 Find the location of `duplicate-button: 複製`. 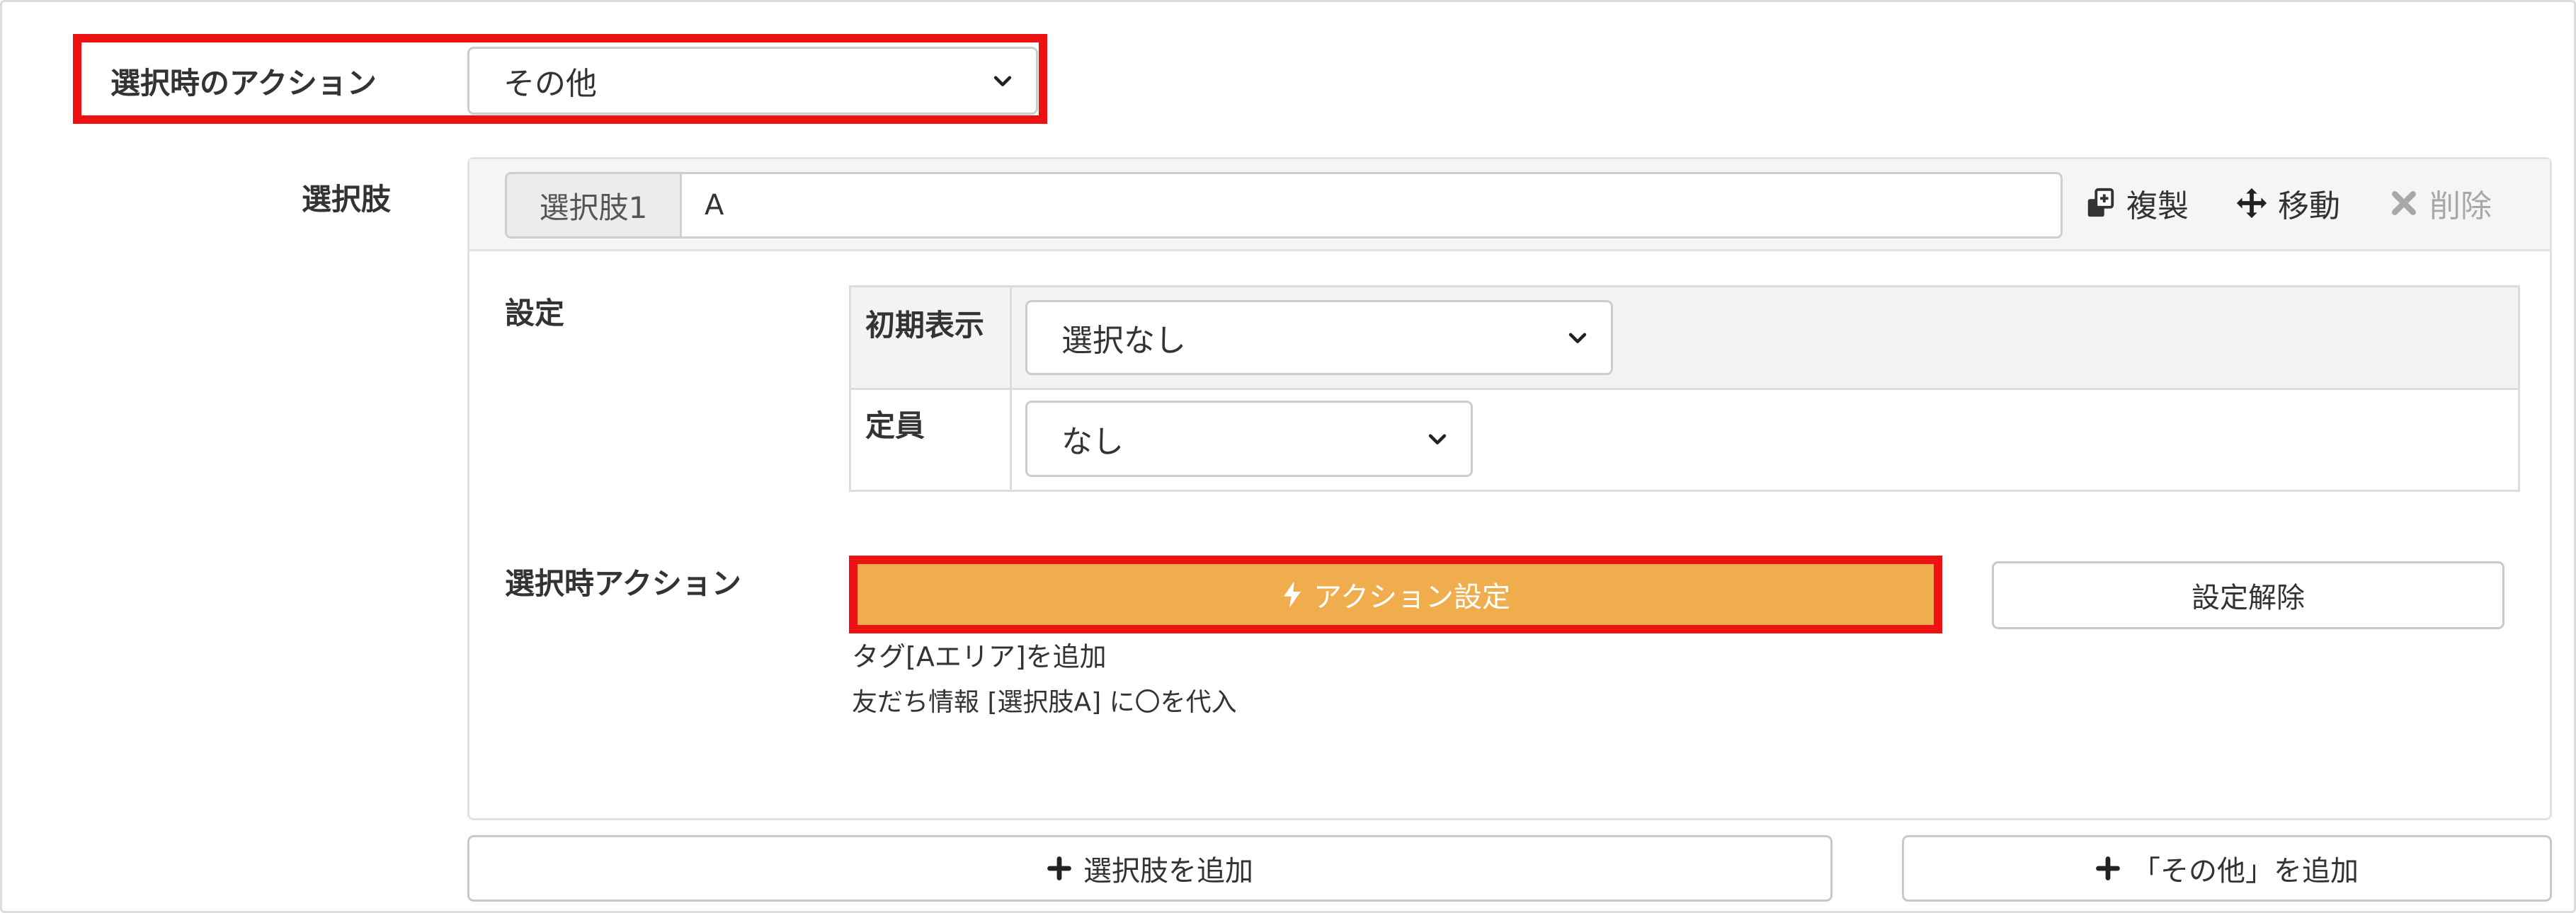

duplicate-button: 複製 is located at coordinates (2136, 203).